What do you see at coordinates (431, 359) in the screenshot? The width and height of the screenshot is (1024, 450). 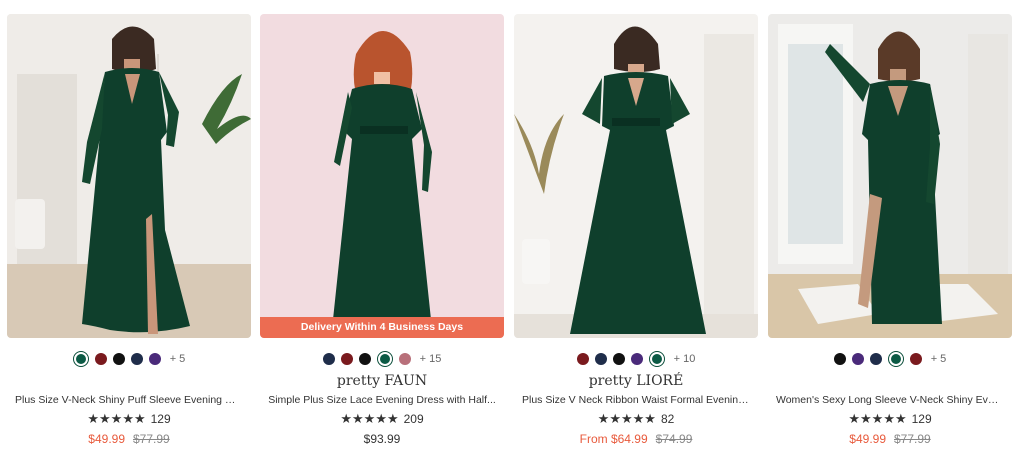 I see `more-colors-link: + 15` at bounding box center [431, 359].